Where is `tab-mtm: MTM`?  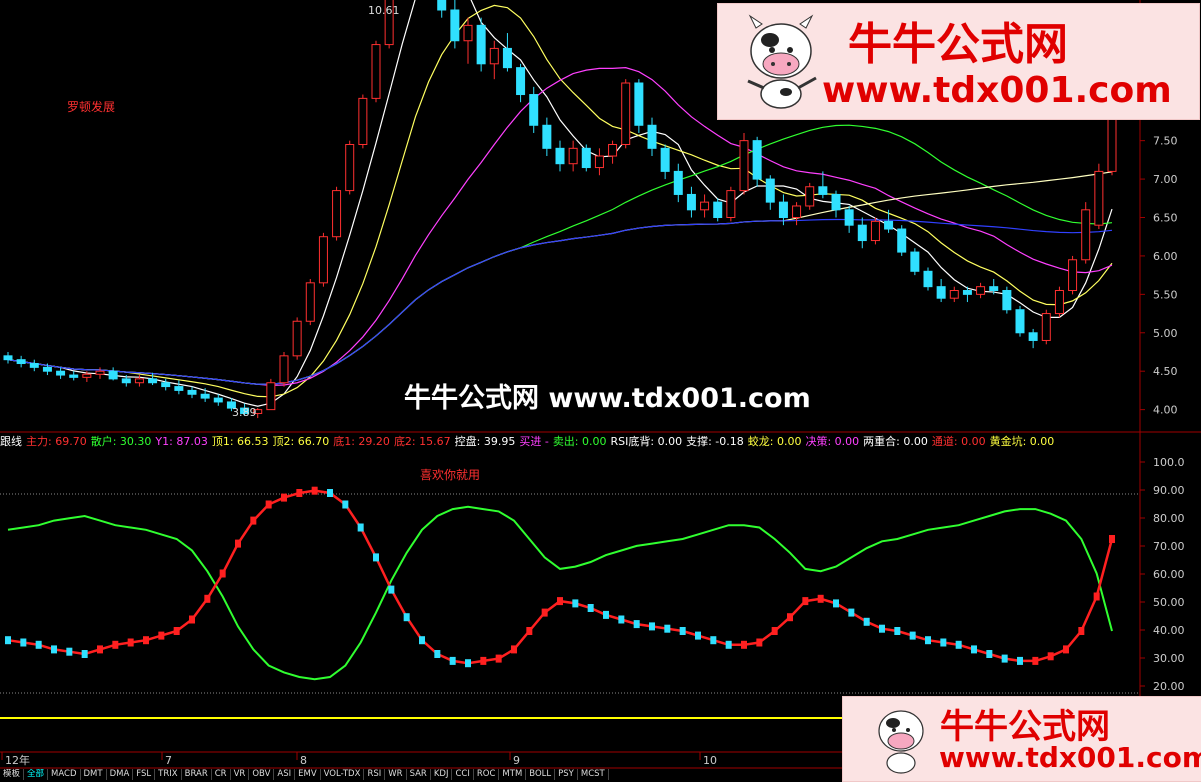 tab-mtm: MTM is located at coordinates (513, 774).